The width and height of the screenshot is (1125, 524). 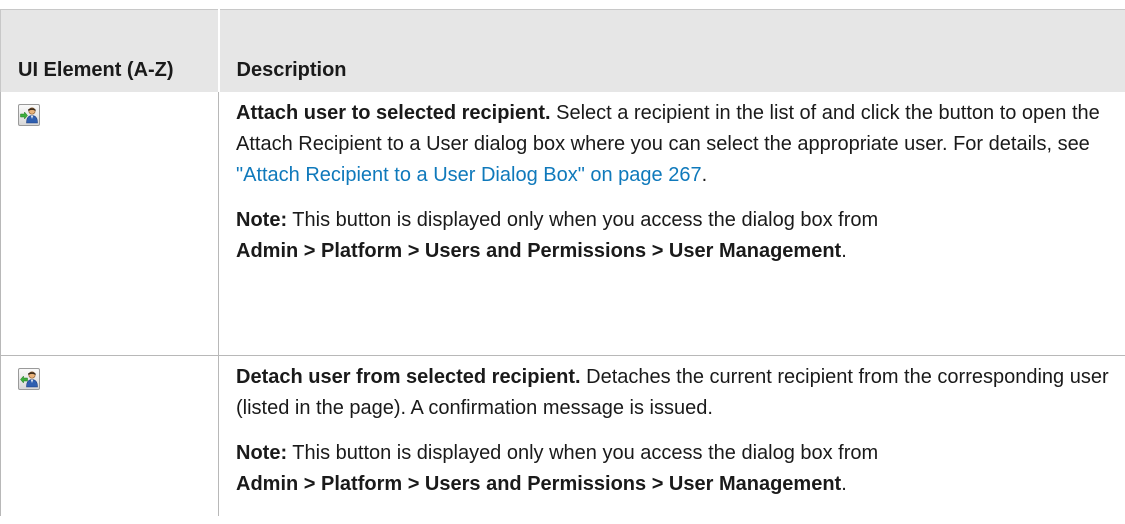 I want to click on header-description: Description, so click(x=671, y=50).